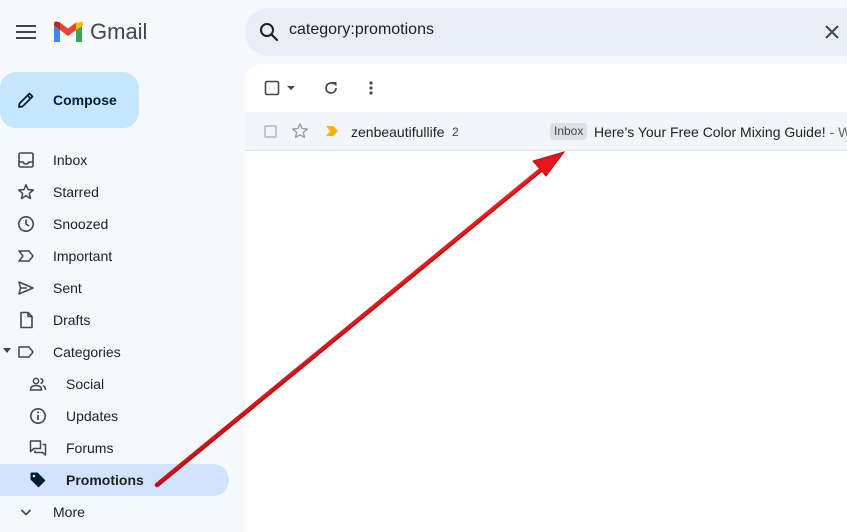 This screenshot has width=847, height=532. I want to click on chevron-down-icon, so click(26, 512).